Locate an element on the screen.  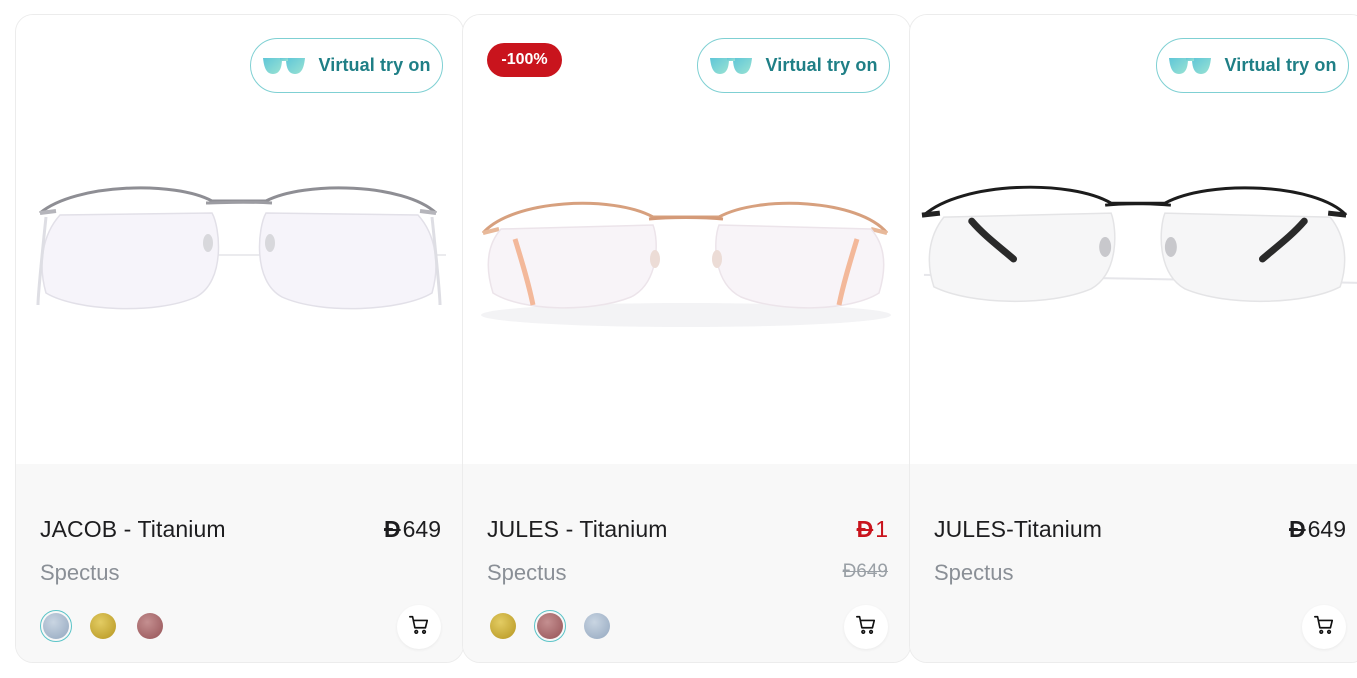
product-info: JULES-Titanium Đ 649 Spectus is located at coordinates (1133, 563).